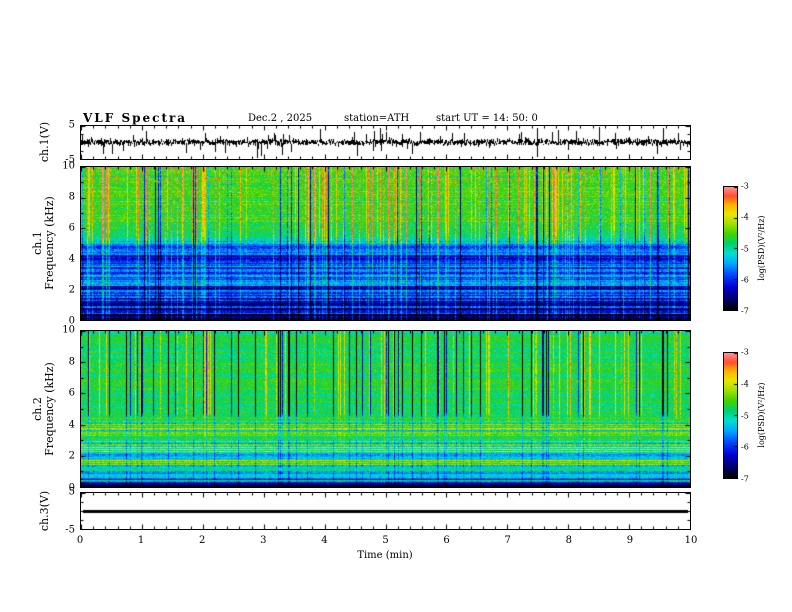 This screenshot has height=612, width=792. I want to click on x-tick-label: 1, so click(141, 540).